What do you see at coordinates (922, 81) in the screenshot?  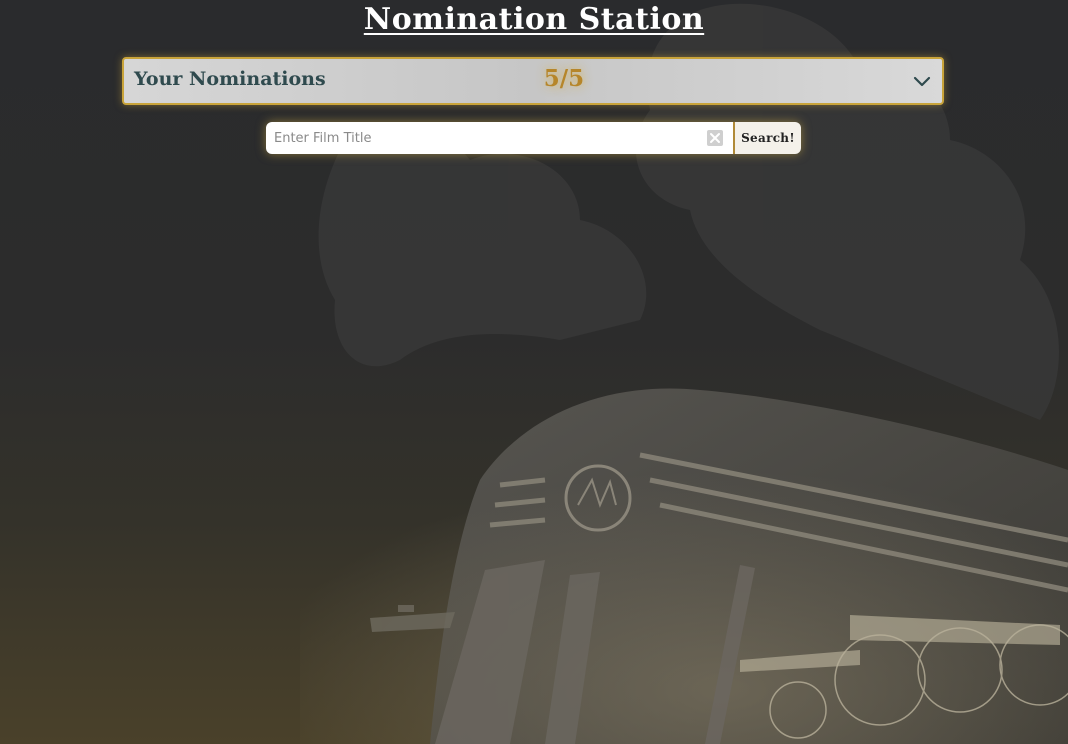 I see `chevron-down-icon` at bounding box center [922, 81].